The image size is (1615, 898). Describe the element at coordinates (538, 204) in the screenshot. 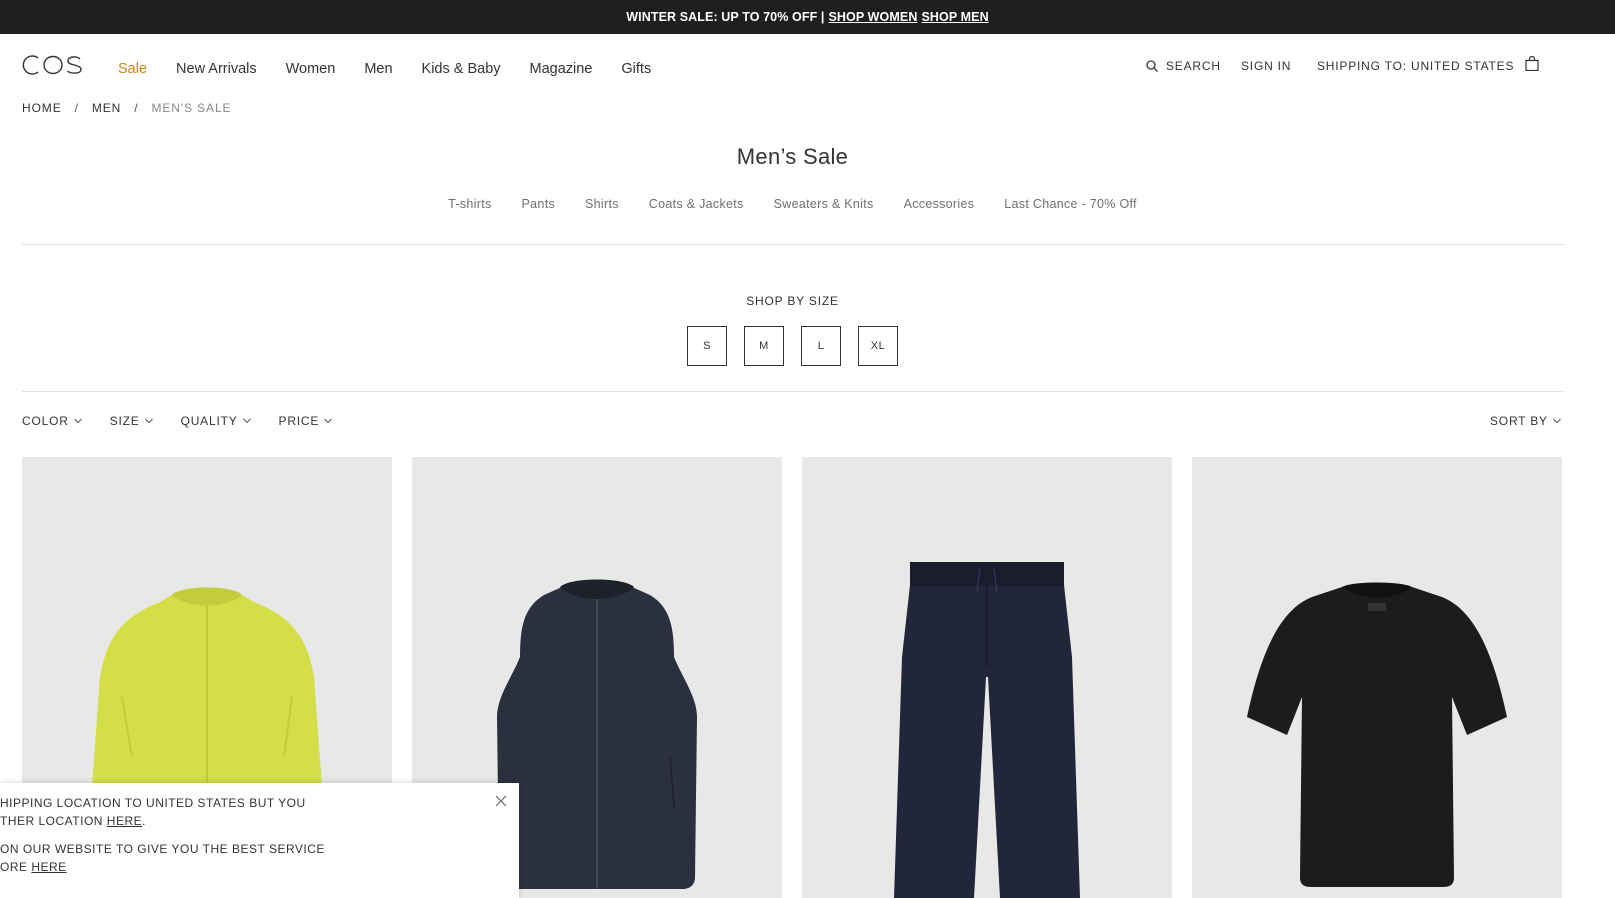

I see `subcategory-pants: Pants` at that location.